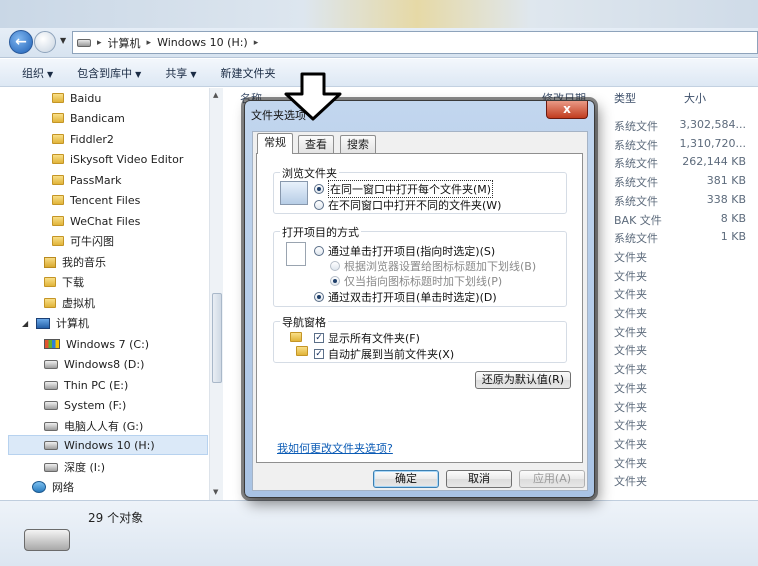 The height and width of the screenshot is (566, 758). I want to click on organize-menu: 组织 ▼, so click(37, 73).